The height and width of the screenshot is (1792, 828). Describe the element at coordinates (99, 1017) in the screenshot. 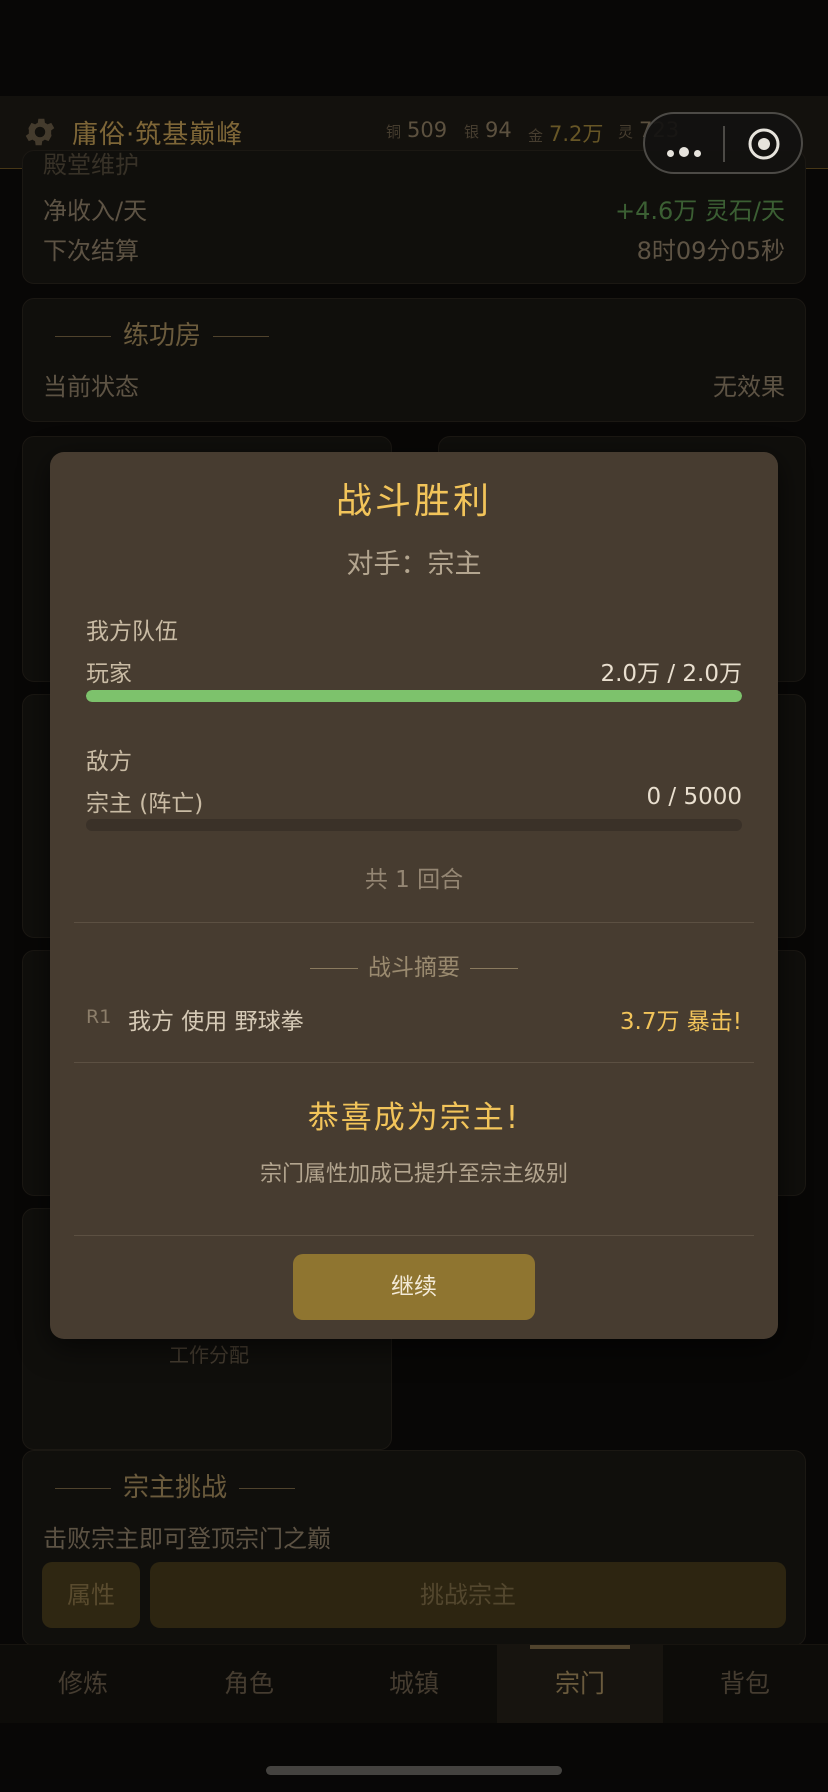

I see `log-round: R1` at that location.